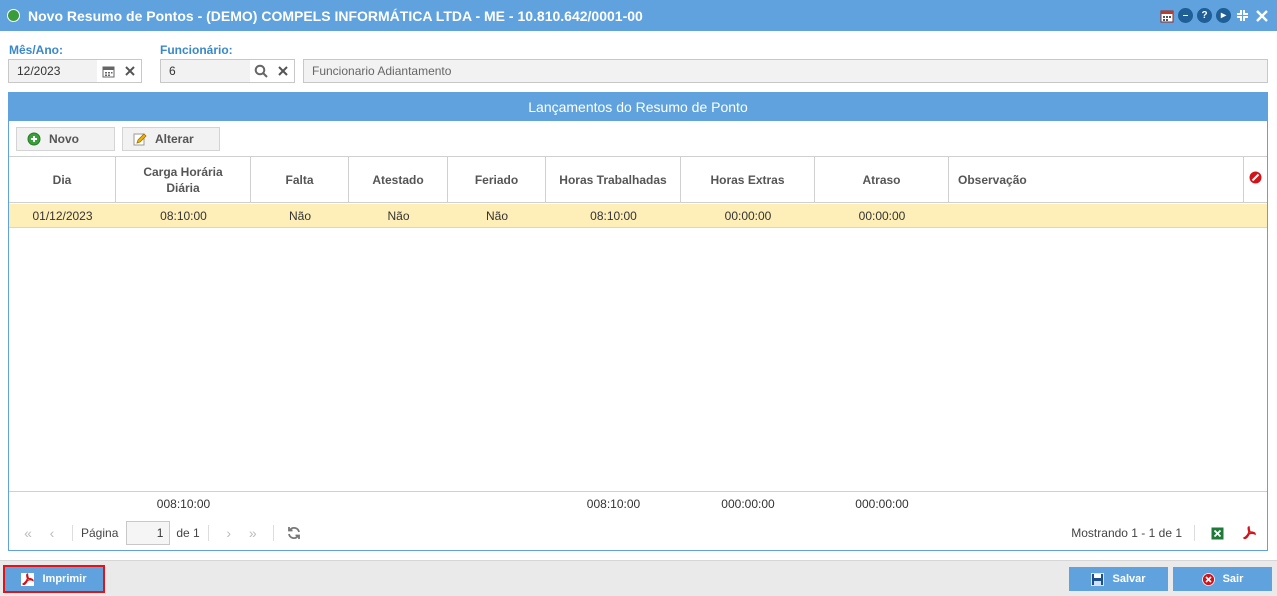  I want to click on col-action, so click(1255, 179).